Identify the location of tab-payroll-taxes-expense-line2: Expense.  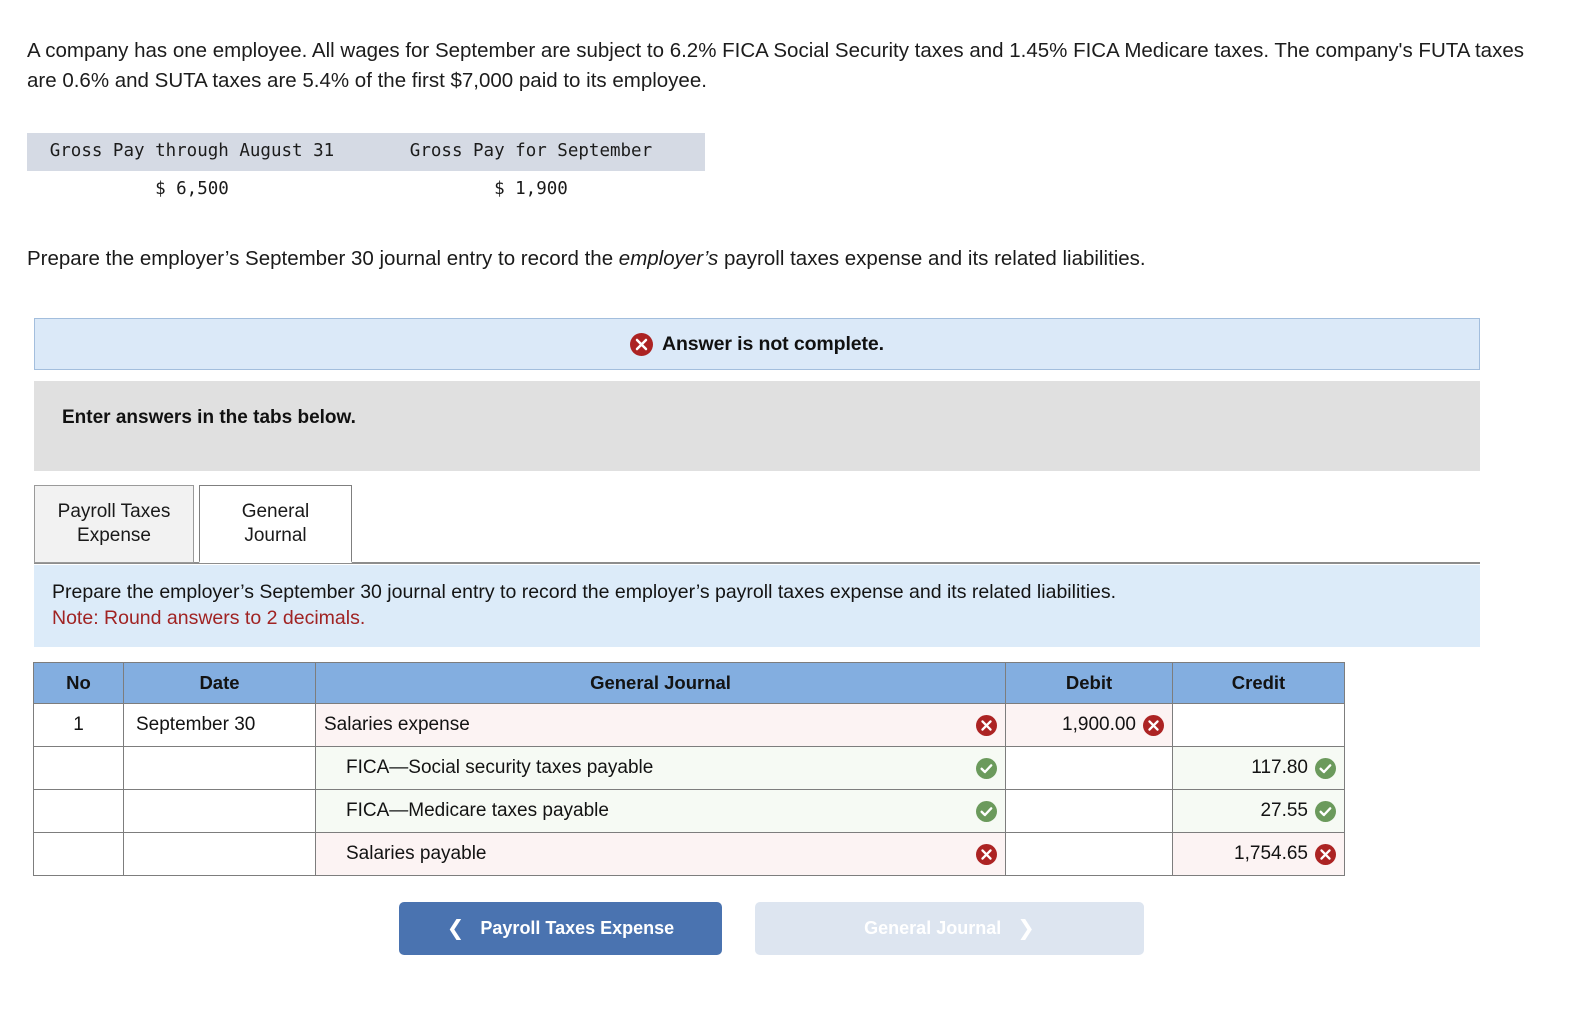
(114, 535).